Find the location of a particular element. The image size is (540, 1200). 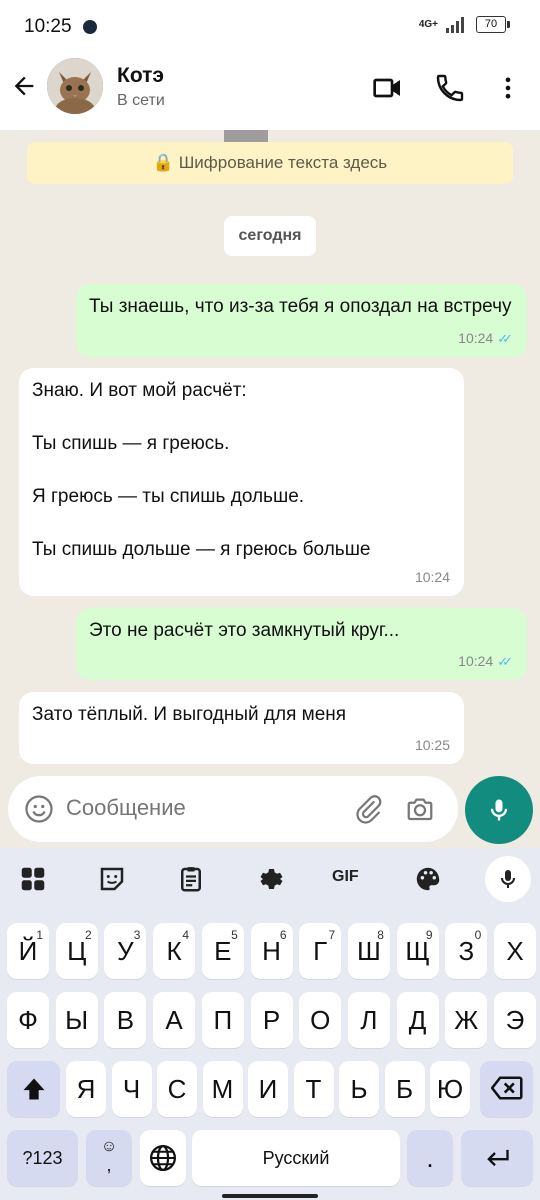

key-hint: 7 is located at coordinates (332, 935).